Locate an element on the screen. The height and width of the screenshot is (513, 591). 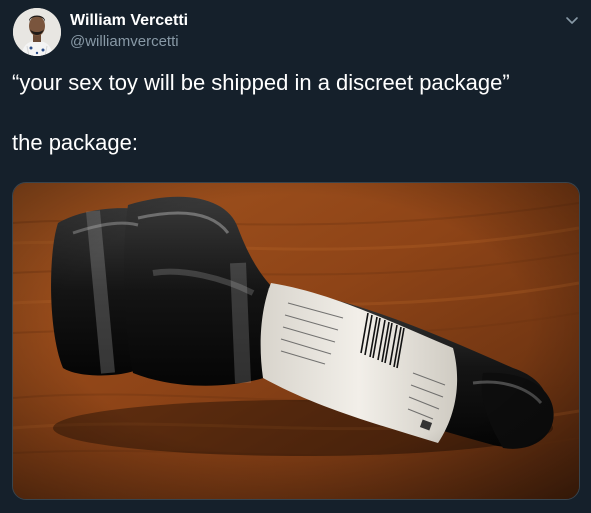
chevron-down-icon is located at coordinates (572, 20).